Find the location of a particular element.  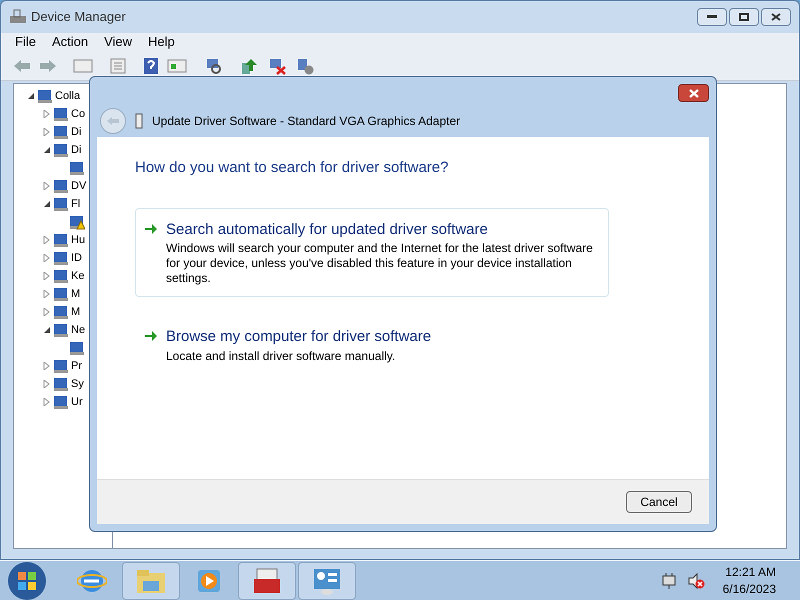

control-panel-taskbar-button is located at coordinates (327, 581).